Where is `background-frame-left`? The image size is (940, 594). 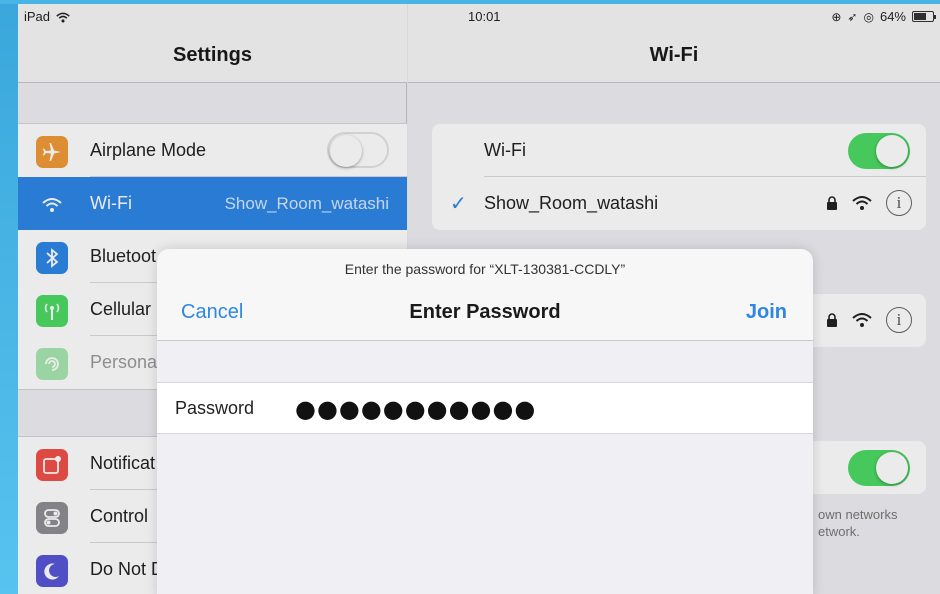 background-frame-left is located at coordinates (9, 297).